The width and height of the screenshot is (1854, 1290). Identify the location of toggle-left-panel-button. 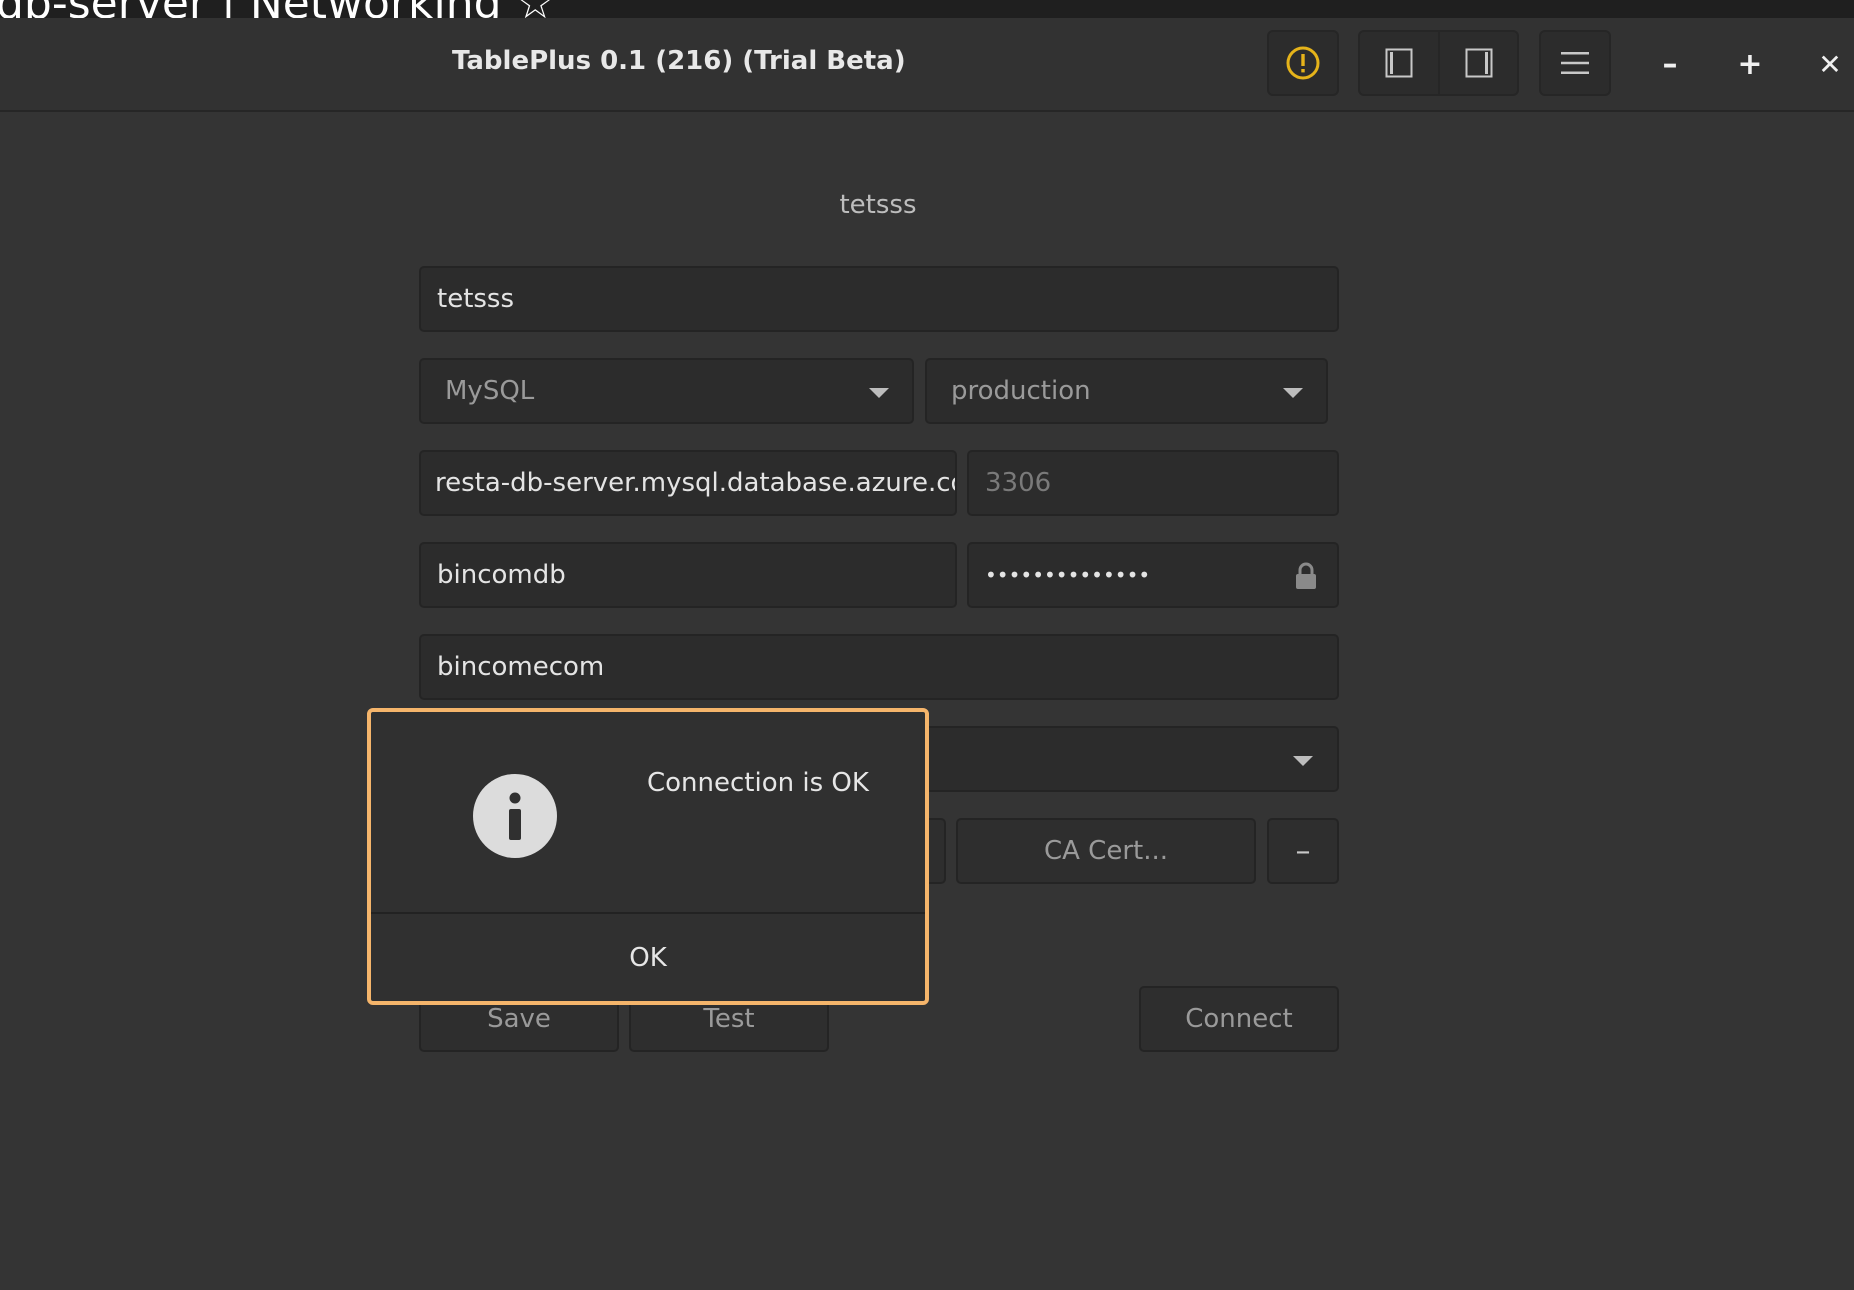
(1399, 63).